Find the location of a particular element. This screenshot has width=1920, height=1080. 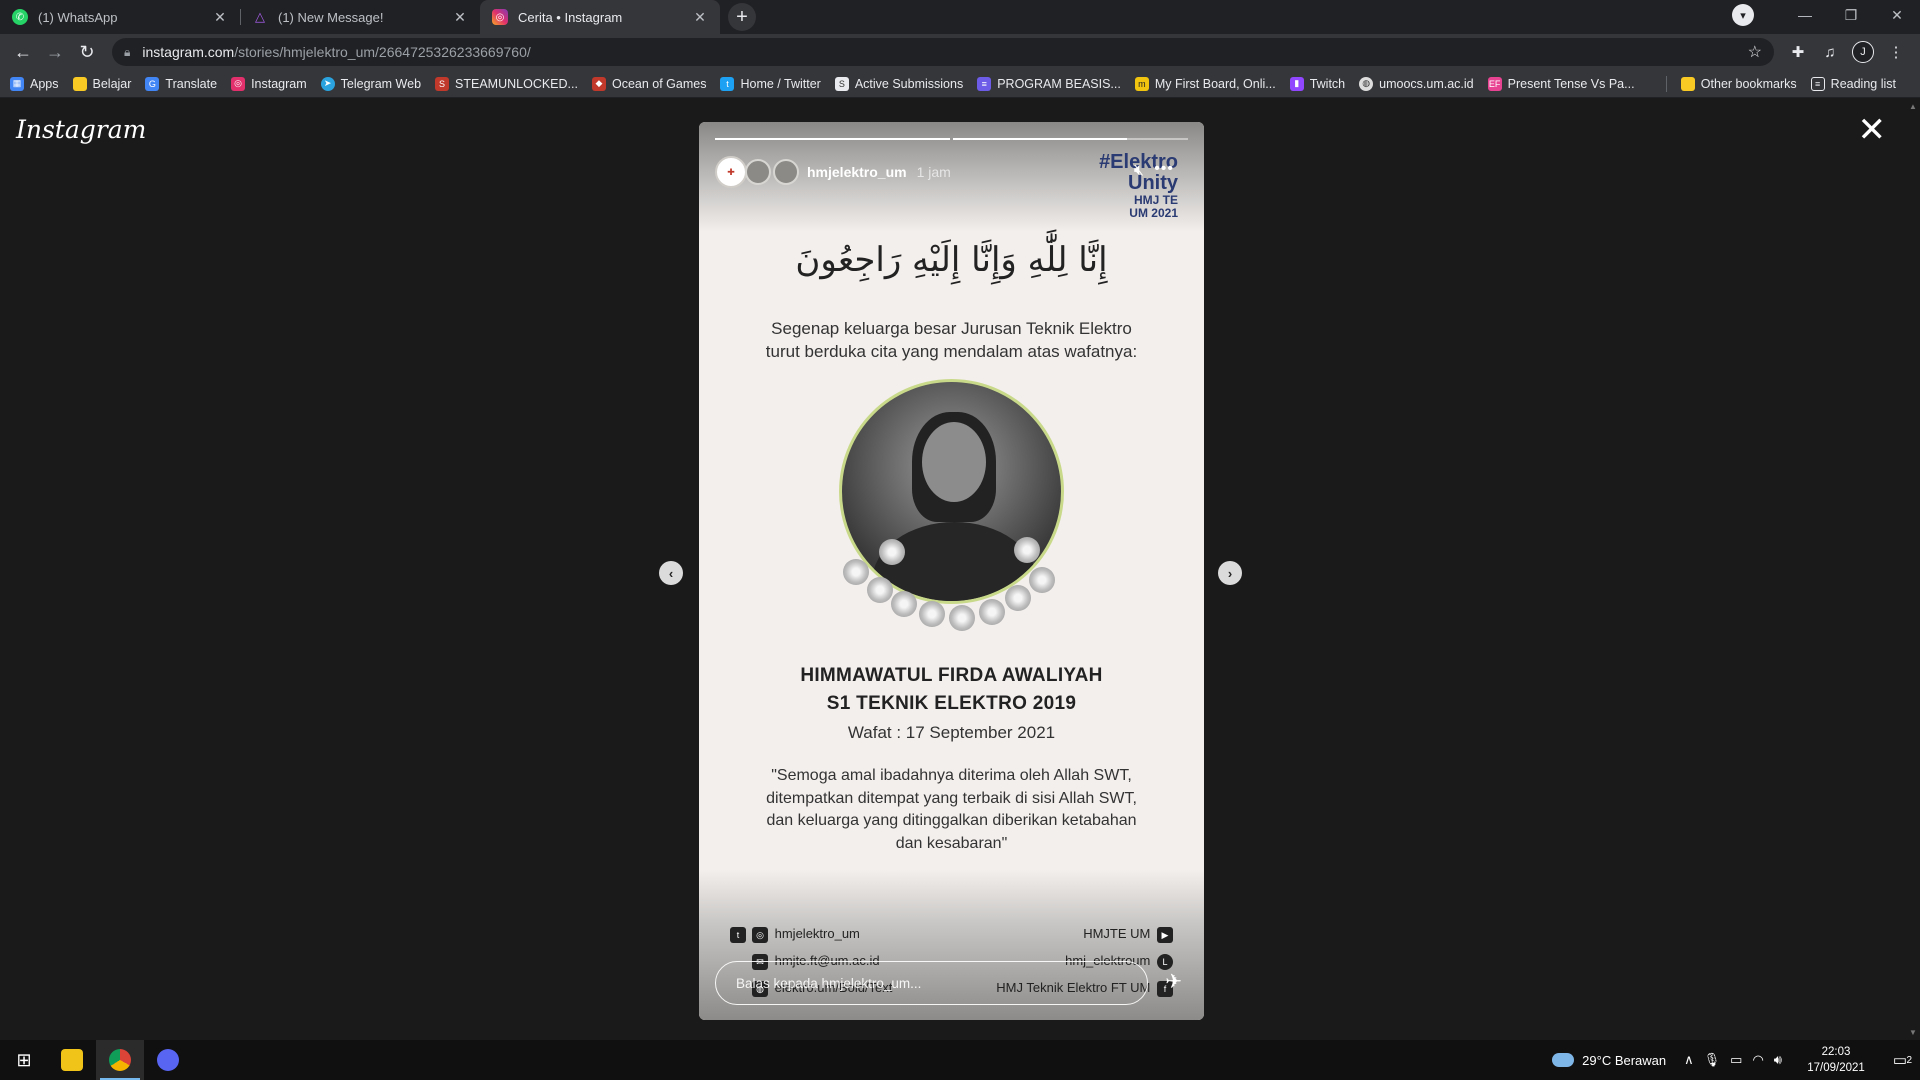

taskbar-file-explorer is located at coordinates (72, 1060).